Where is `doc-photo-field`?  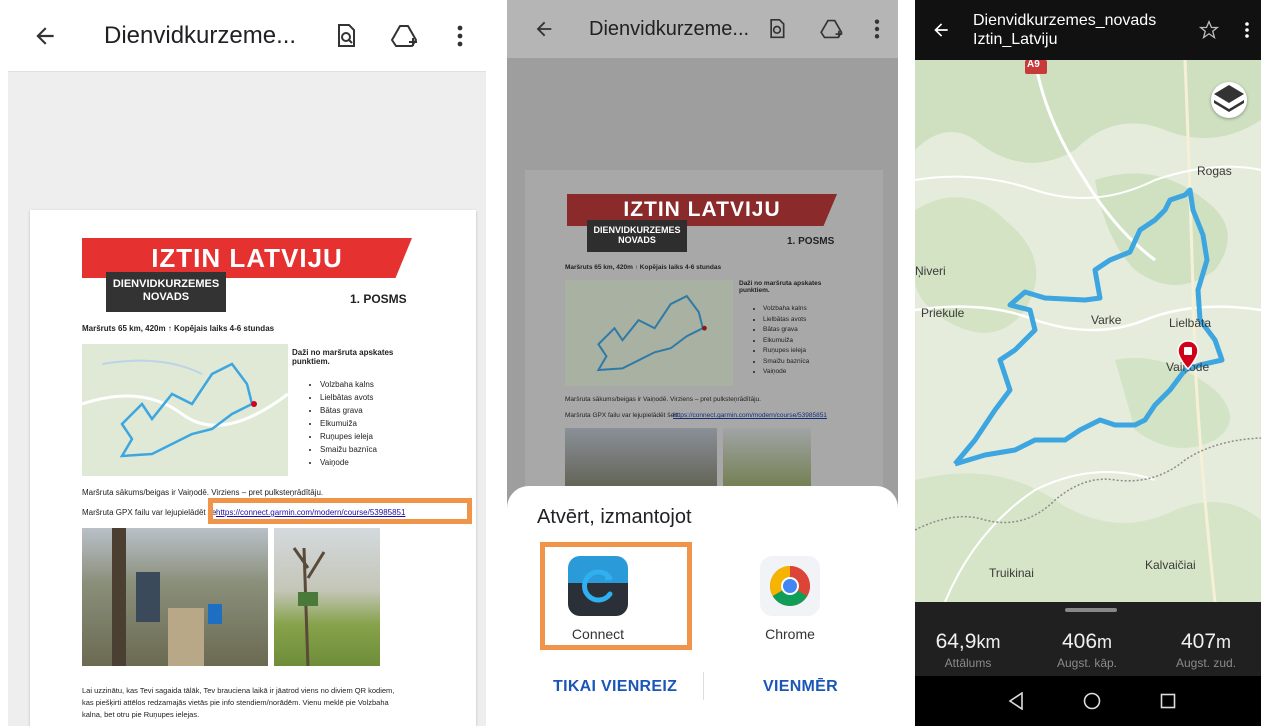
doc-photo-field is located at coordinates (327, 597).